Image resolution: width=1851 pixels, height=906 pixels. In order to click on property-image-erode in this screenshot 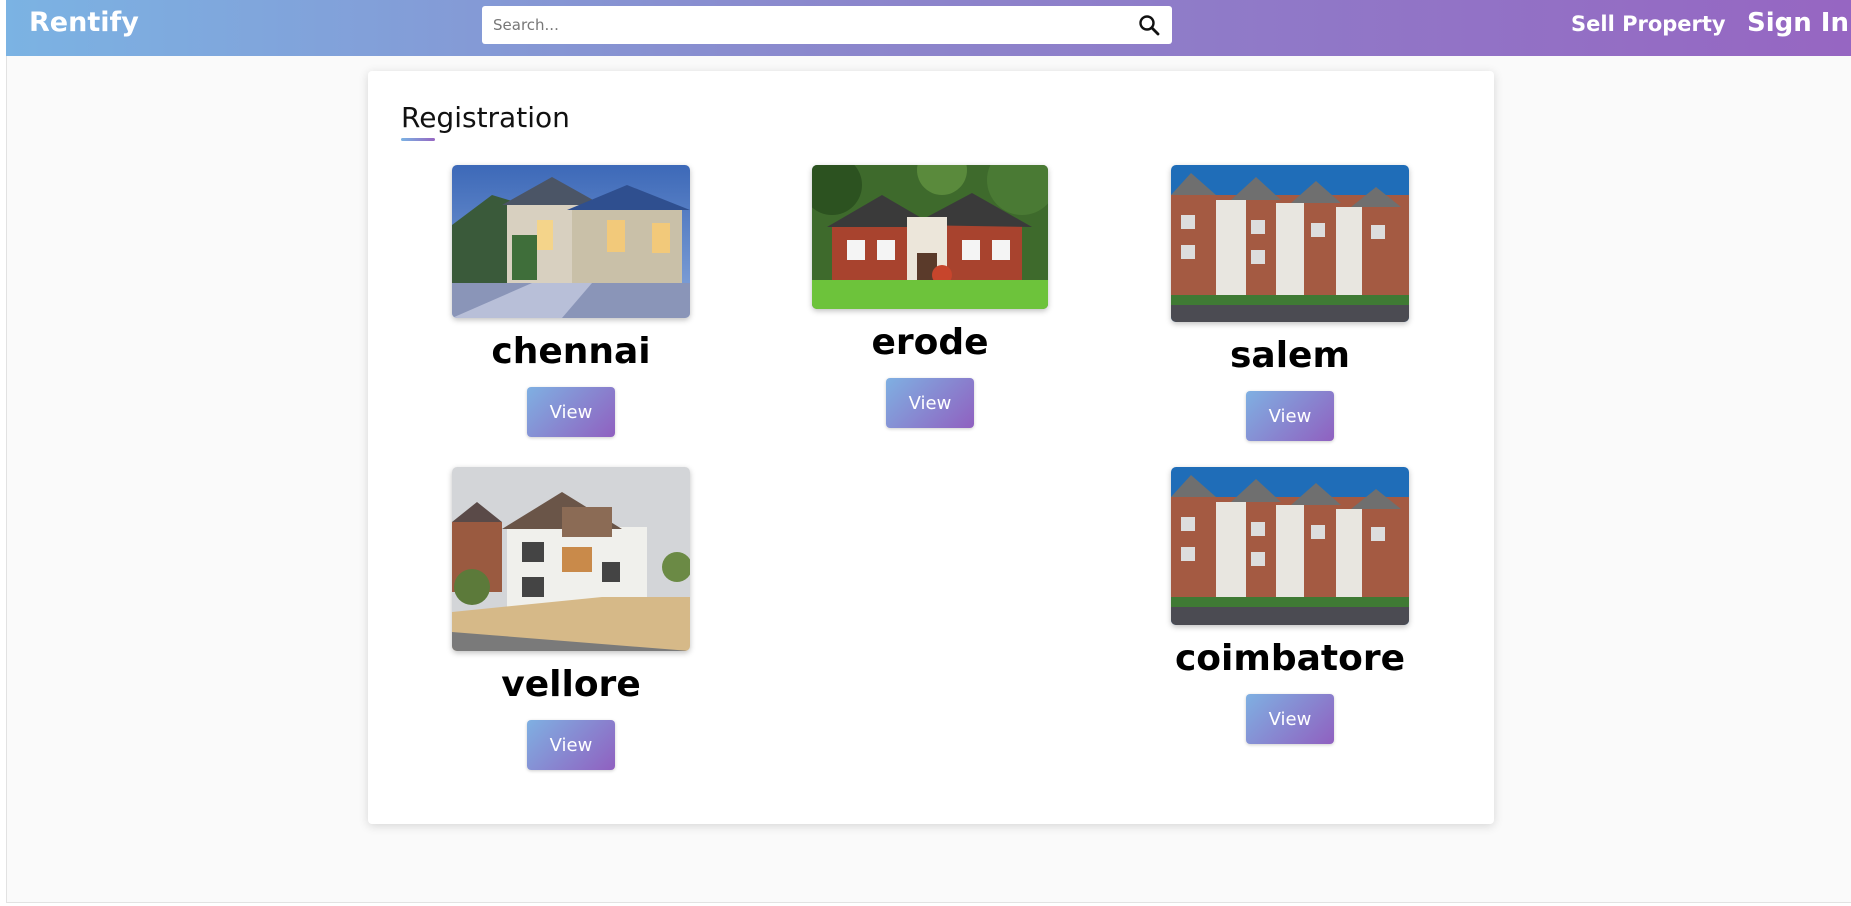, I will do `click(930, 237)`.